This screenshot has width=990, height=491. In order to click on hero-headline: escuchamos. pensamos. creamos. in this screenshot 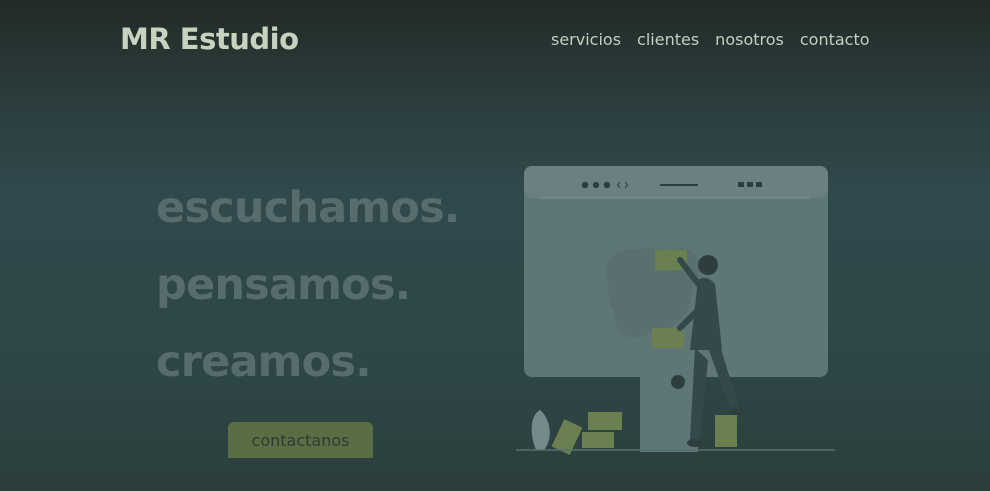, I will do `click(308, 285)`.